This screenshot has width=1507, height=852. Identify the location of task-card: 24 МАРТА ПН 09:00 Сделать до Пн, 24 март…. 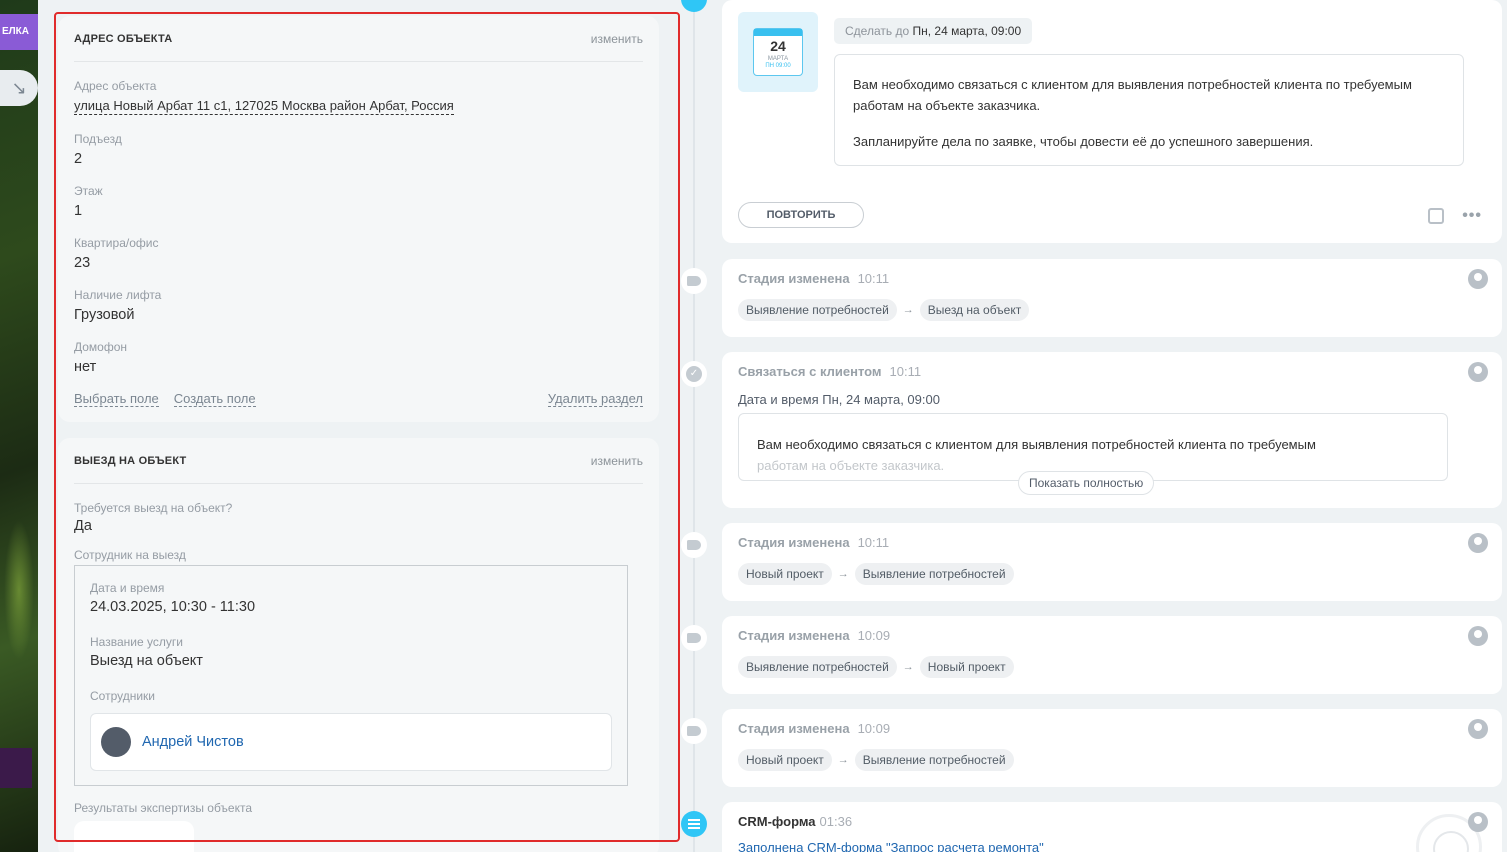
(1112, 121).